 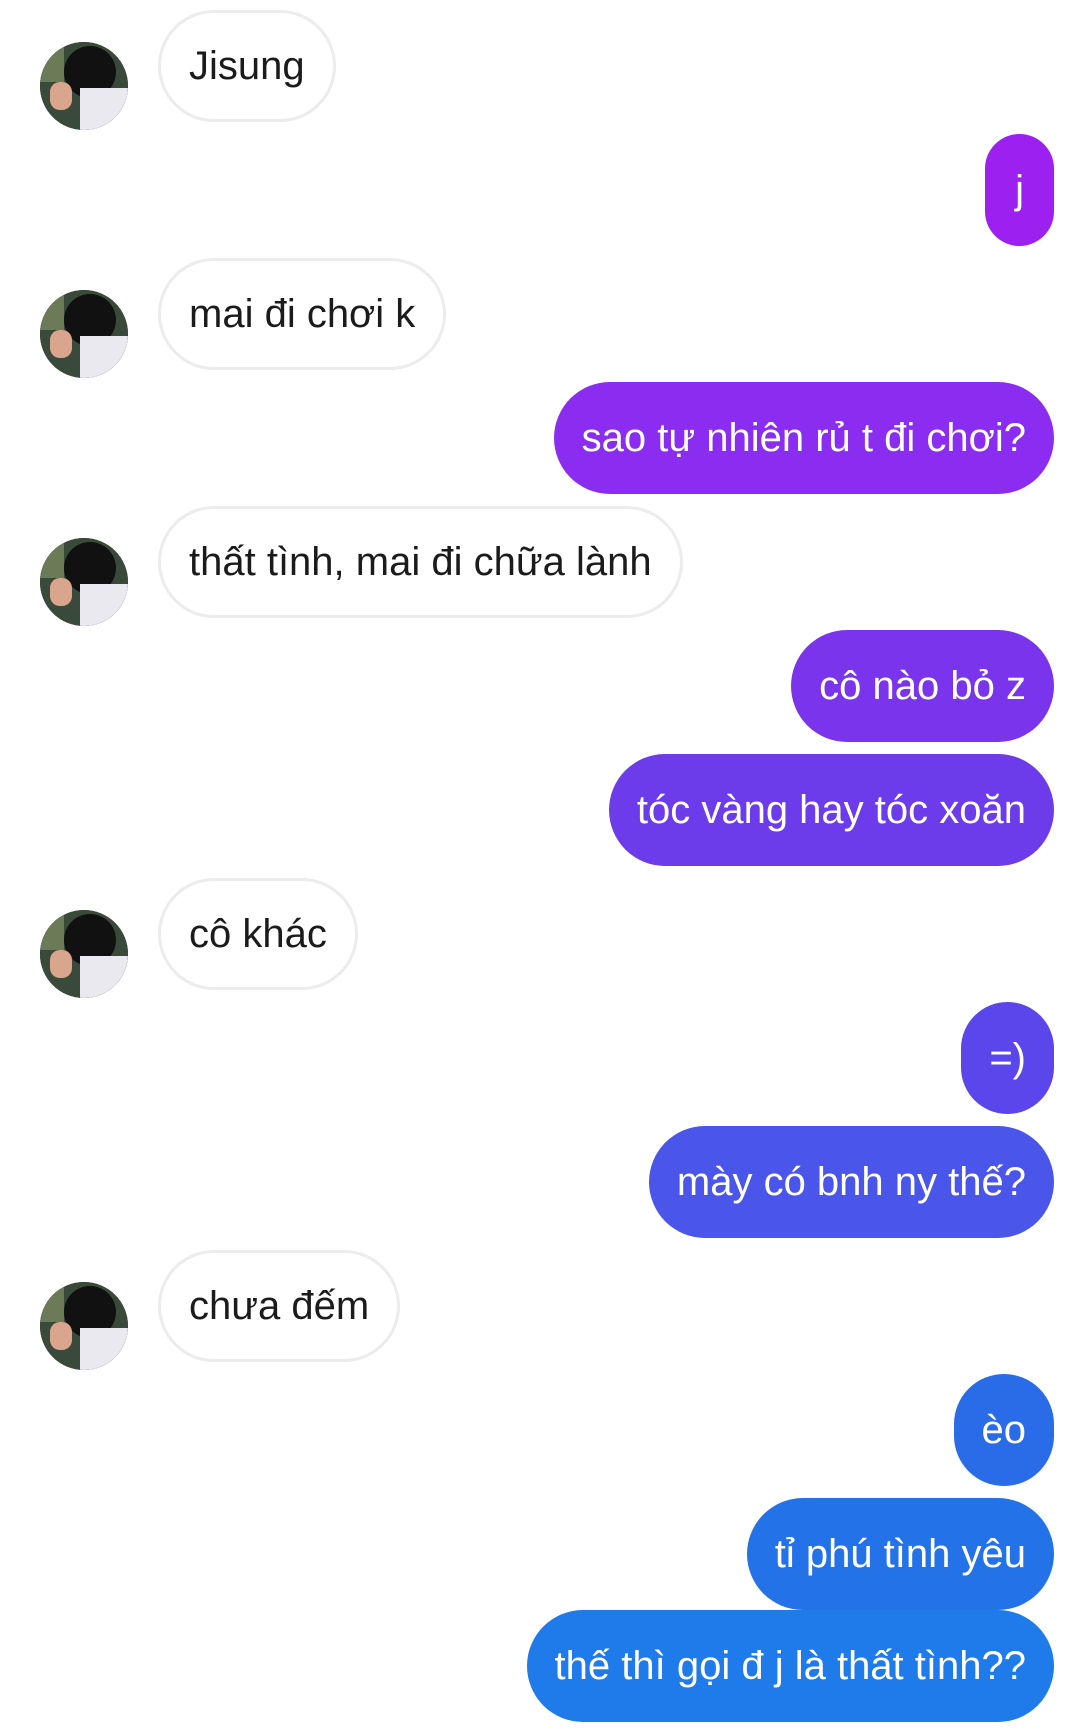 I want to click on message-bubble-received: Jisung, so click(x=247, y=66).